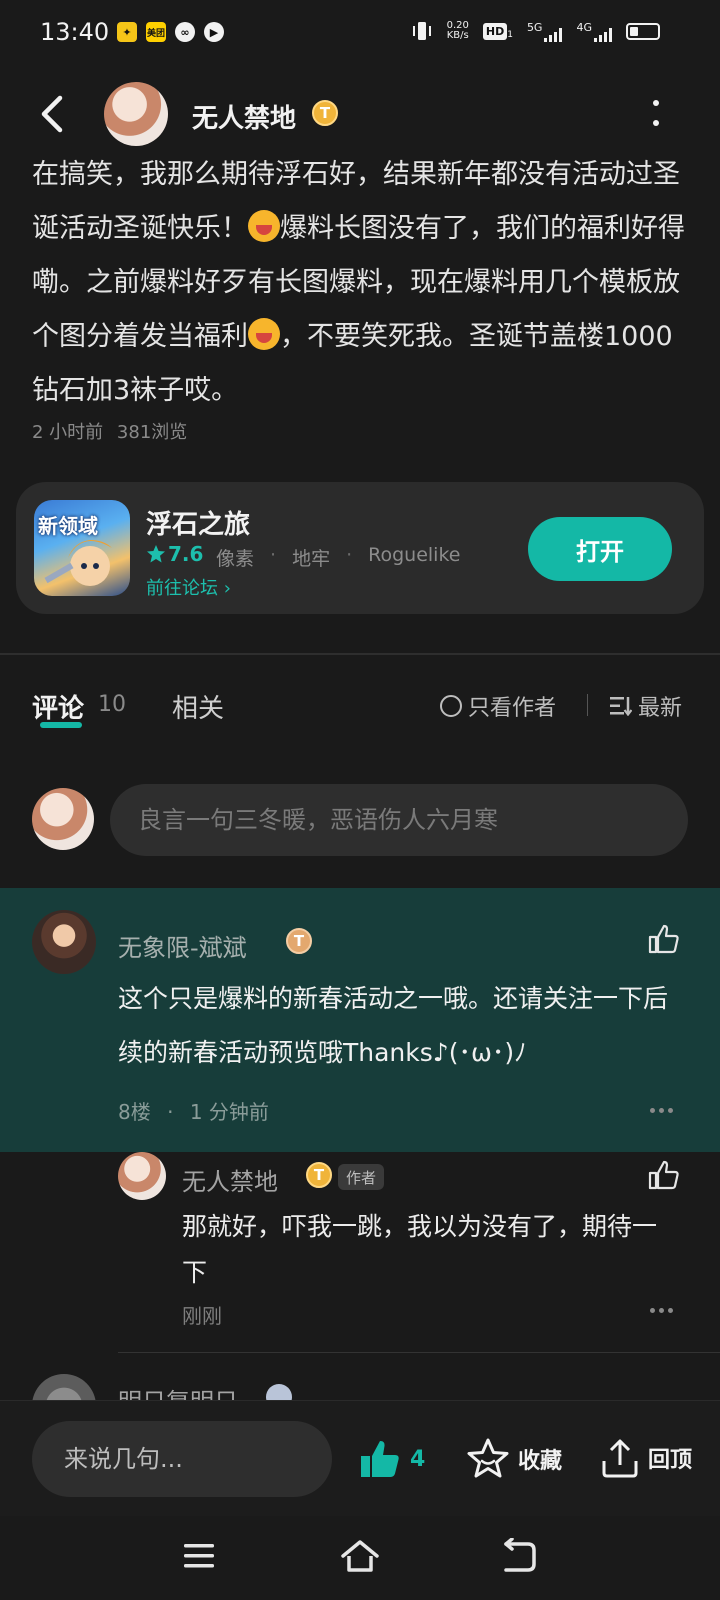 The image size is (720, 1600). I want to click on author-only-toggle: 只看作者, so click(498, 706).